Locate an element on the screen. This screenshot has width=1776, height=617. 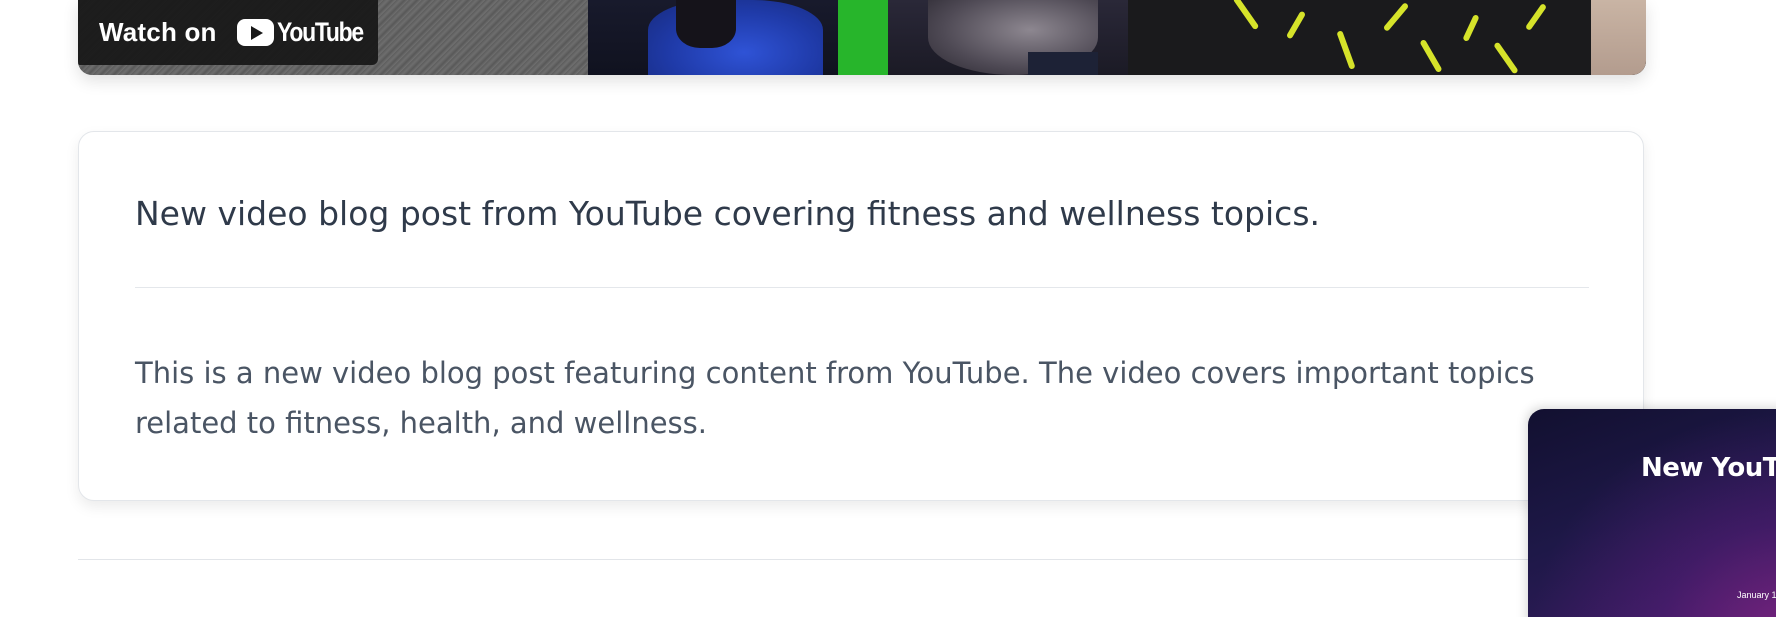
preview-title: New YouT is located at coordinates (1708, 468).